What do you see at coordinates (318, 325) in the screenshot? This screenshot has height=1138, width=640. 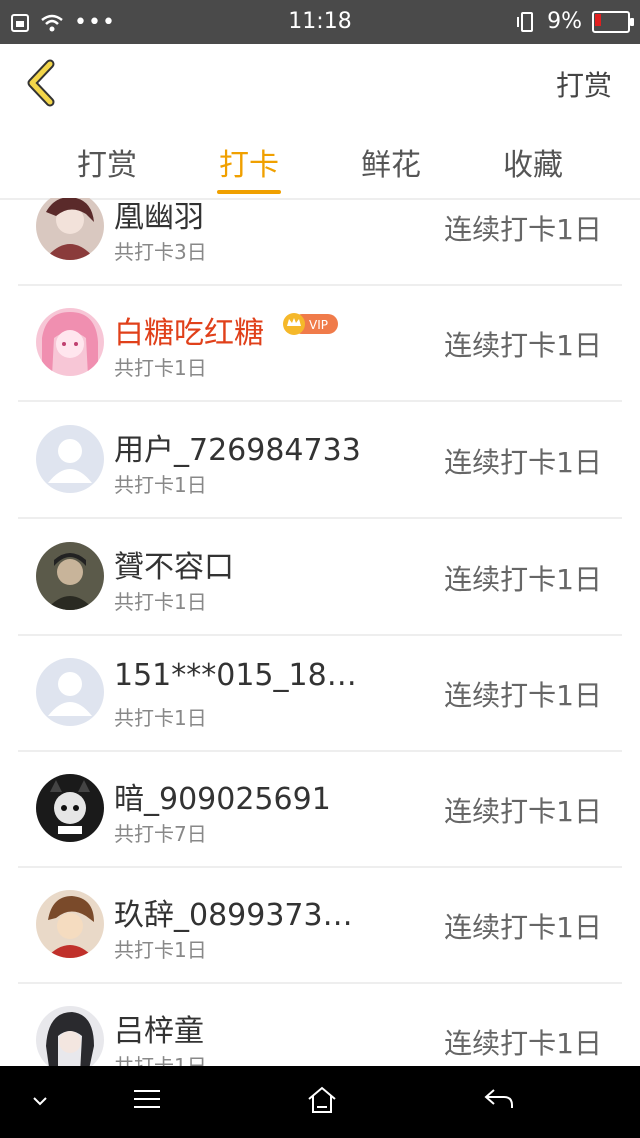 I see `vip-label: VIP` at bounding box center [318, 325].